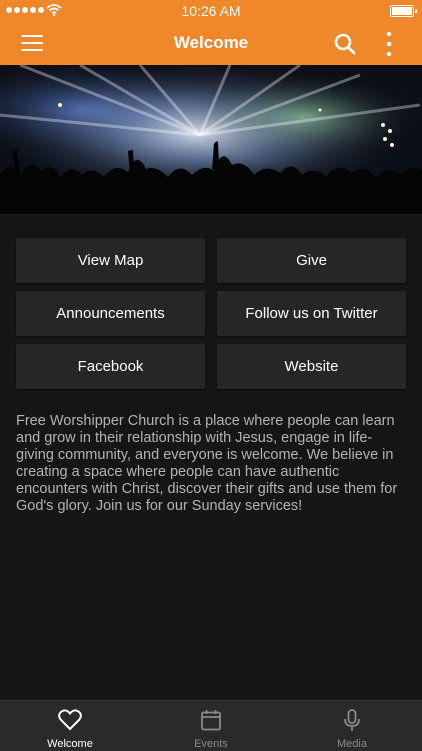 This screenshot has height=751, width=422. Describe the element at coordinates (110, 366) in the screenshot. I see `facebook-button: Facebook` at that location.